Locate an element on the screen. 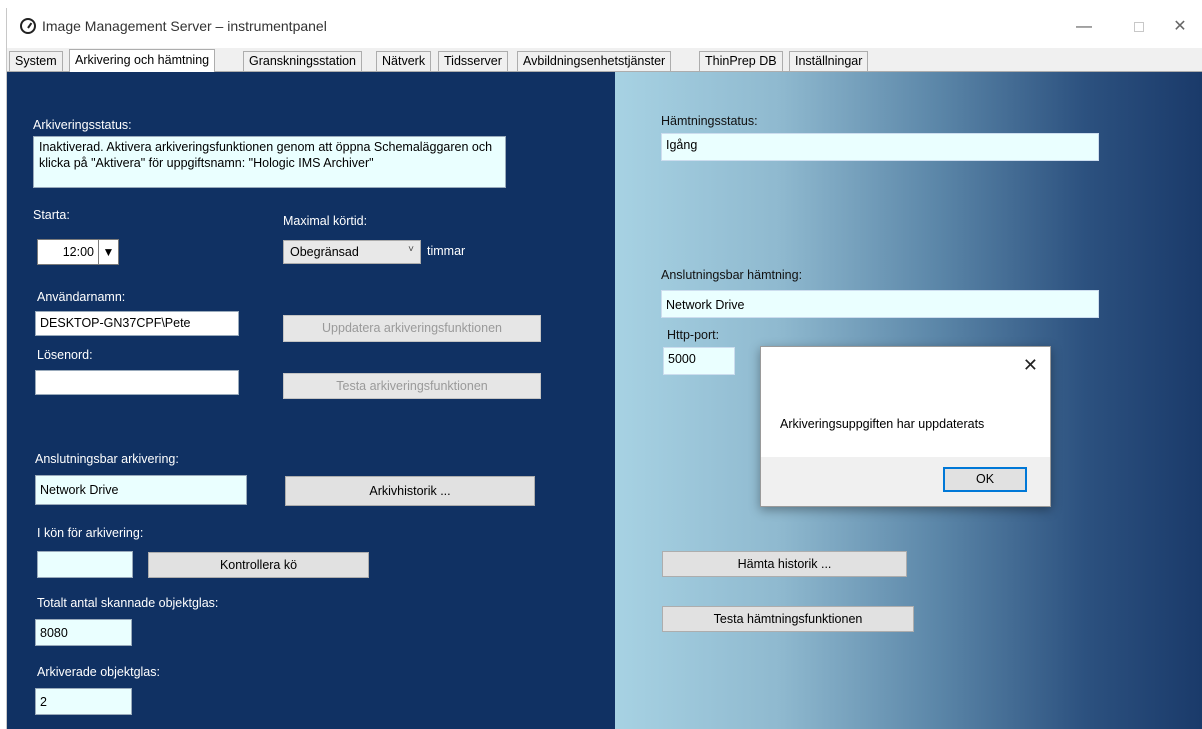 Image resolution: width=1202 pixels, height=729 pixels. archive-status-label: Arkiveringsstatus: is located at coordinates (82, 125).